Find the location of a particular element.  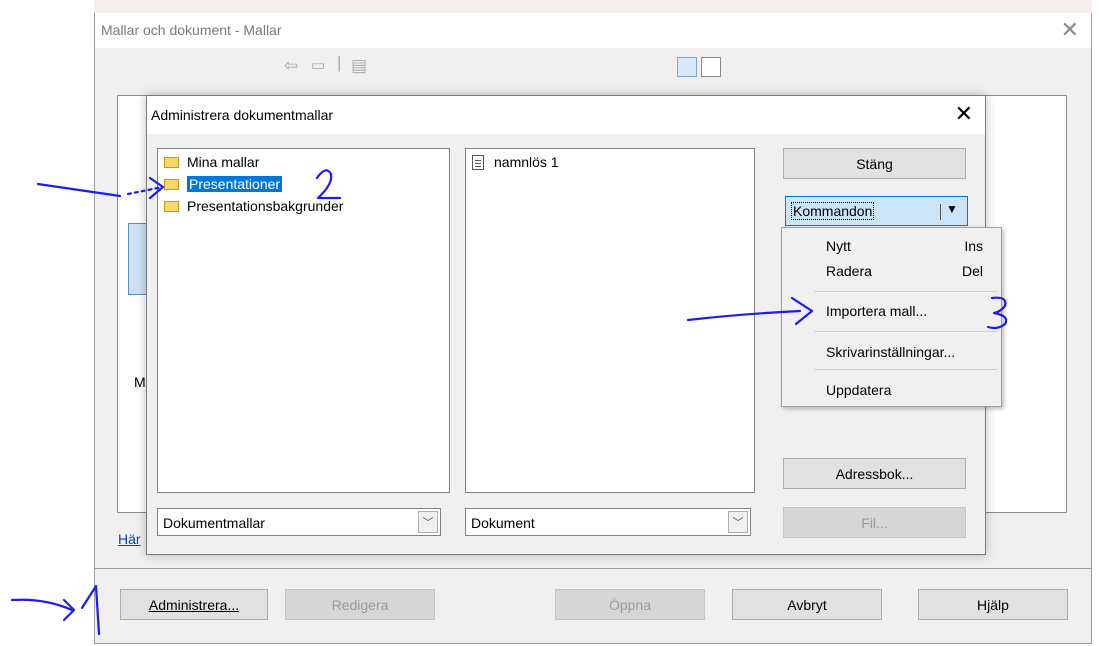

outer-selected-item is located at coordinates (138, 259).